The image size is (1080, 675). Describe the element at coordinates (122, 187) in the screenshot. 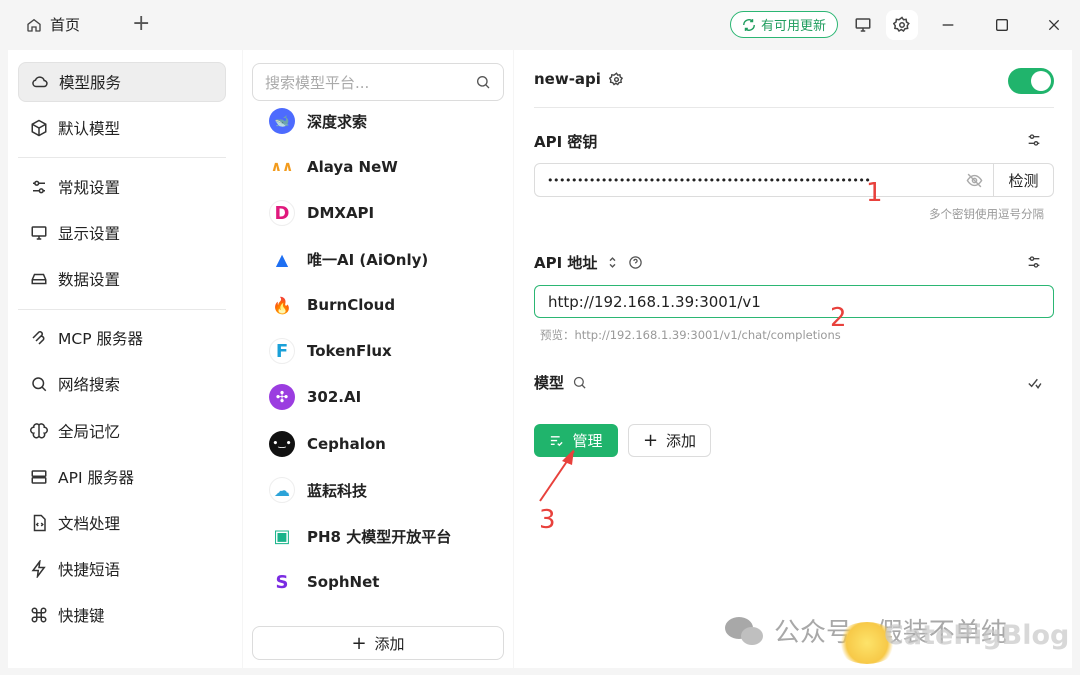

I see `nav-item-general: 常规设置` at that location.